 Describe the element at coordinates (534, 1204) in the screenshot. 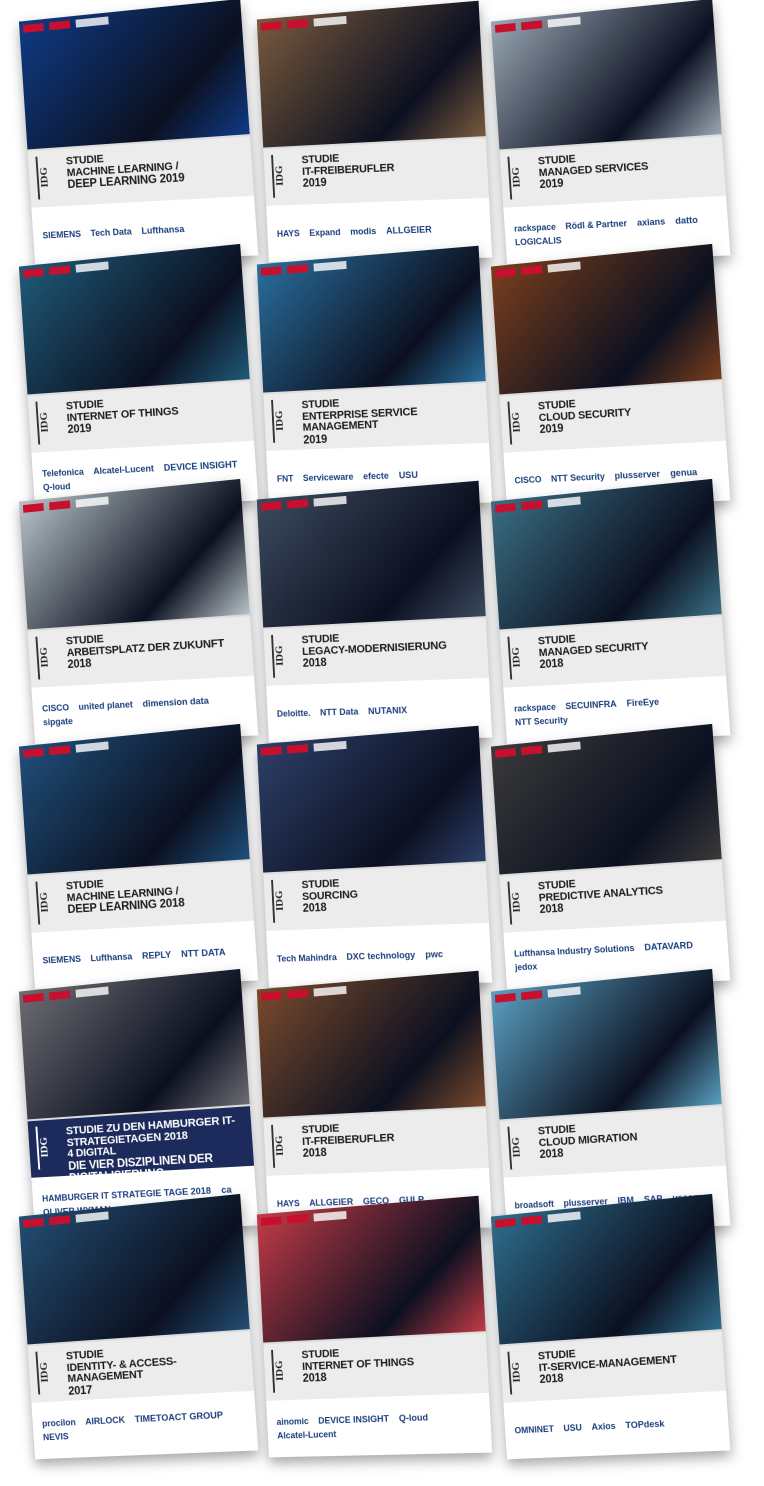

I see `partner-logo: broadsoft` at that location.